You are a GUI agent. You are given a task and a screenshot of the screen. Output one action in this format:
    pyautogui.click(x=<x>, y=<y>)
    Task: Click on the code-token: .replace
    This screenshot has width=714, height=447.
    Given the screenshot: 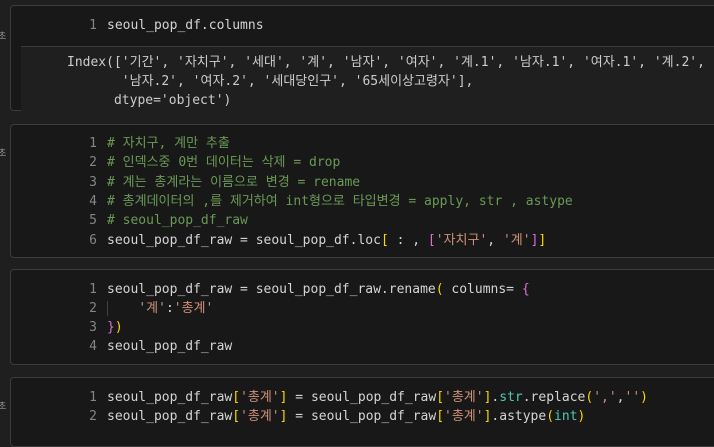 What is the action you would take?
    pyautogui.click(x=554, y=397)
    